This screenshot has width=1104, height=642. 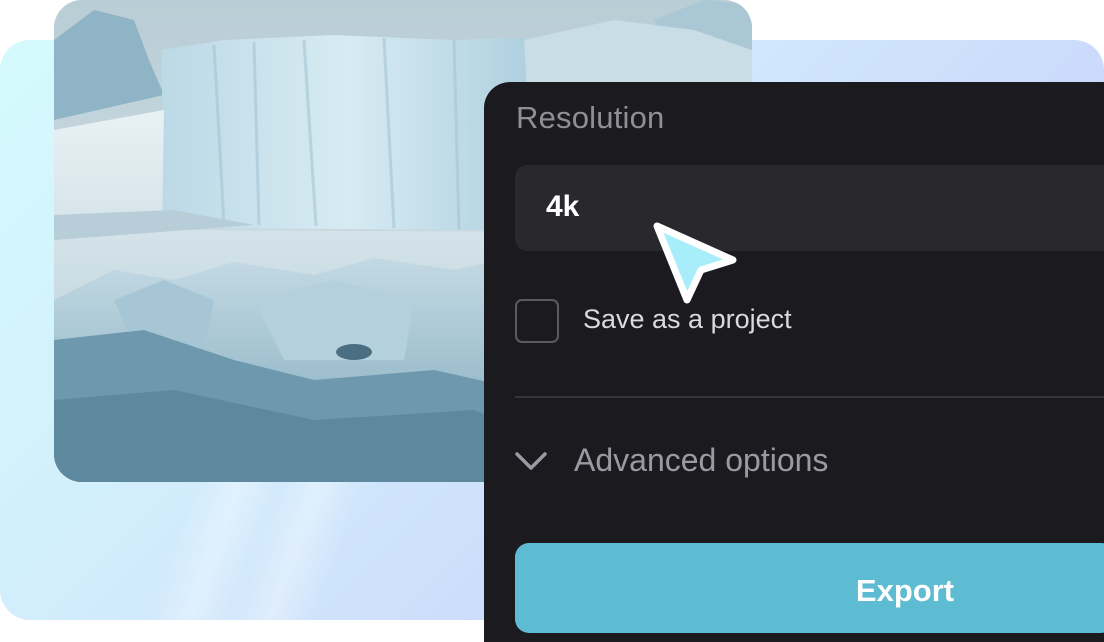 I want to click on resolution-value: 4k, so click(x=563, y=206).